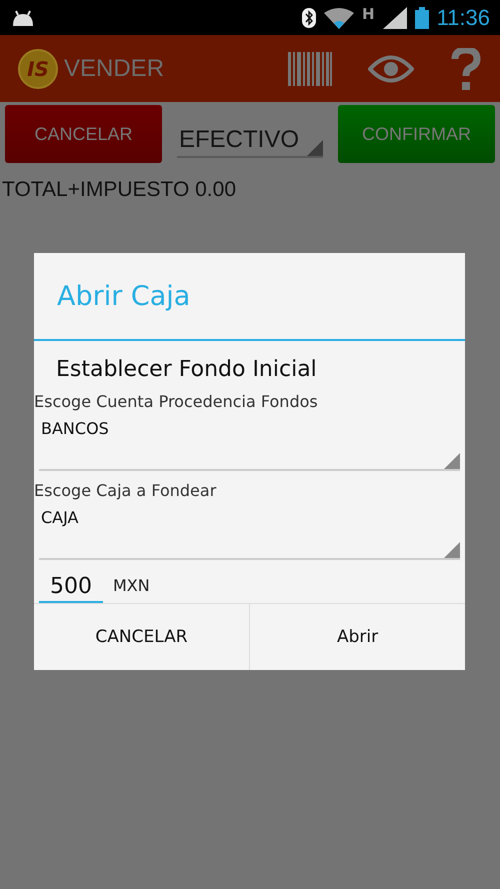 The width and height of the screenshot is (500, 889). Describe the element at coordinates (357, 637) in the screenshot. I see `dialog-button: Abrir` at that location.